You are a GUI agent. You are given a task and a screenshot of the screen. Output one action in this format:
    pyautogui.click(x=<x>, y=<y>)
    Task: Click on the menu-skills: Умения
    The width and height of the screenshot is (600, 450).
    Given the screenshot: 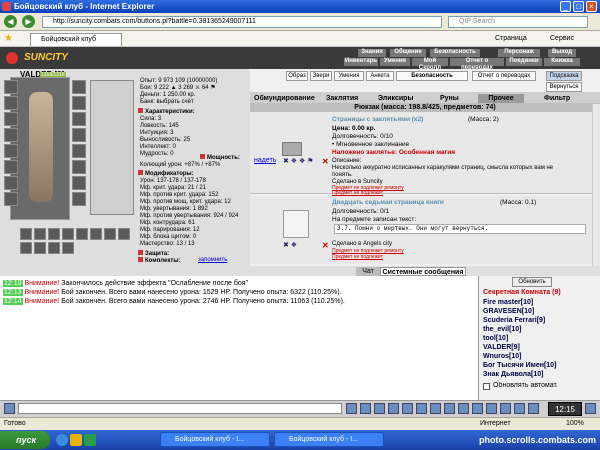 What is the action you would take?
    pyautogui.click(x=395, y=62)
    